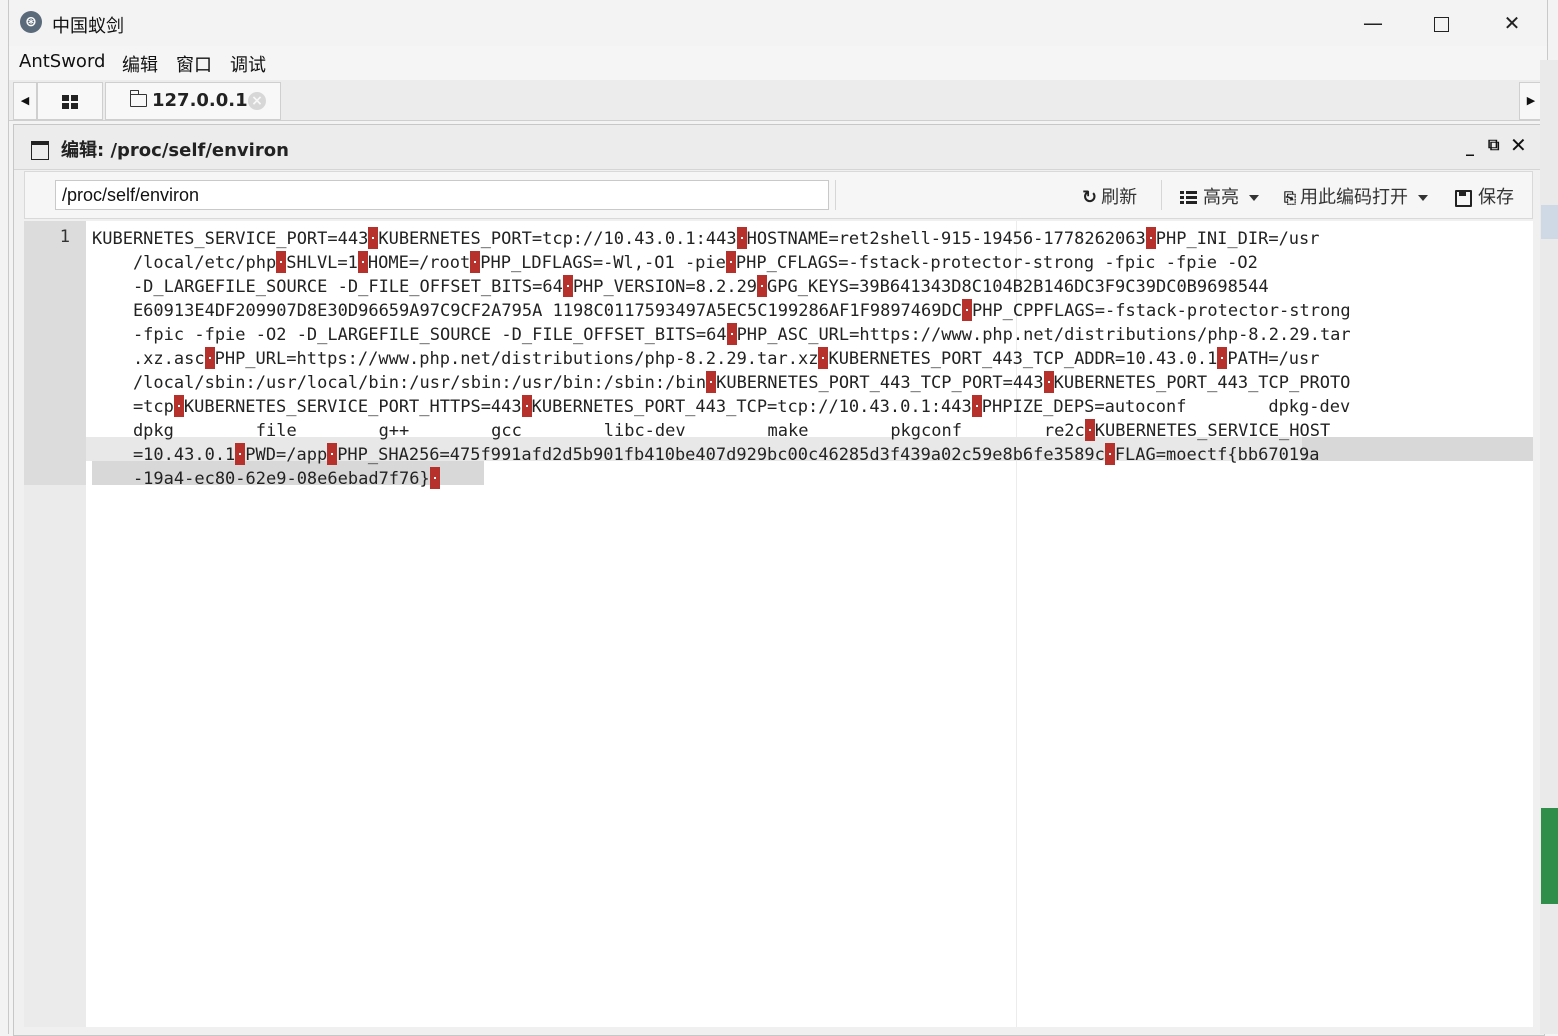 Image resolution: width=1558 pixels, height=1036 pixels. I want to click on tab-home, so click(70, 101).